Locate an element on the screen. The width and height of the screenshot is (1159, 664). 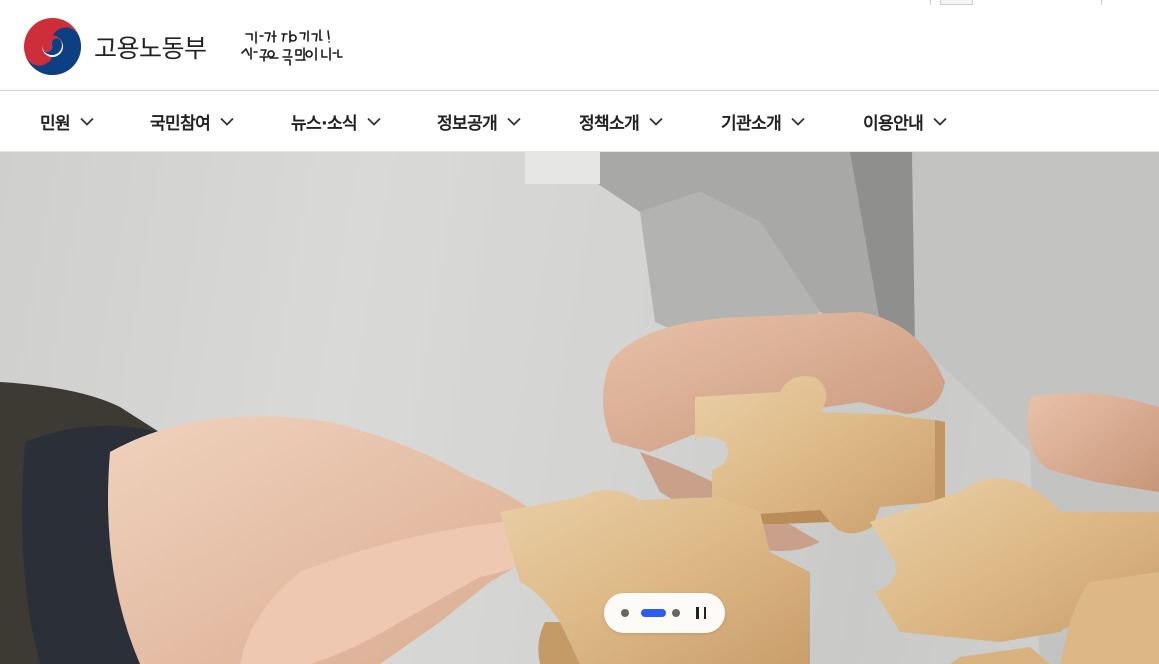
home-logo-link: 고용노동부 is located at coordinates (115, 46).